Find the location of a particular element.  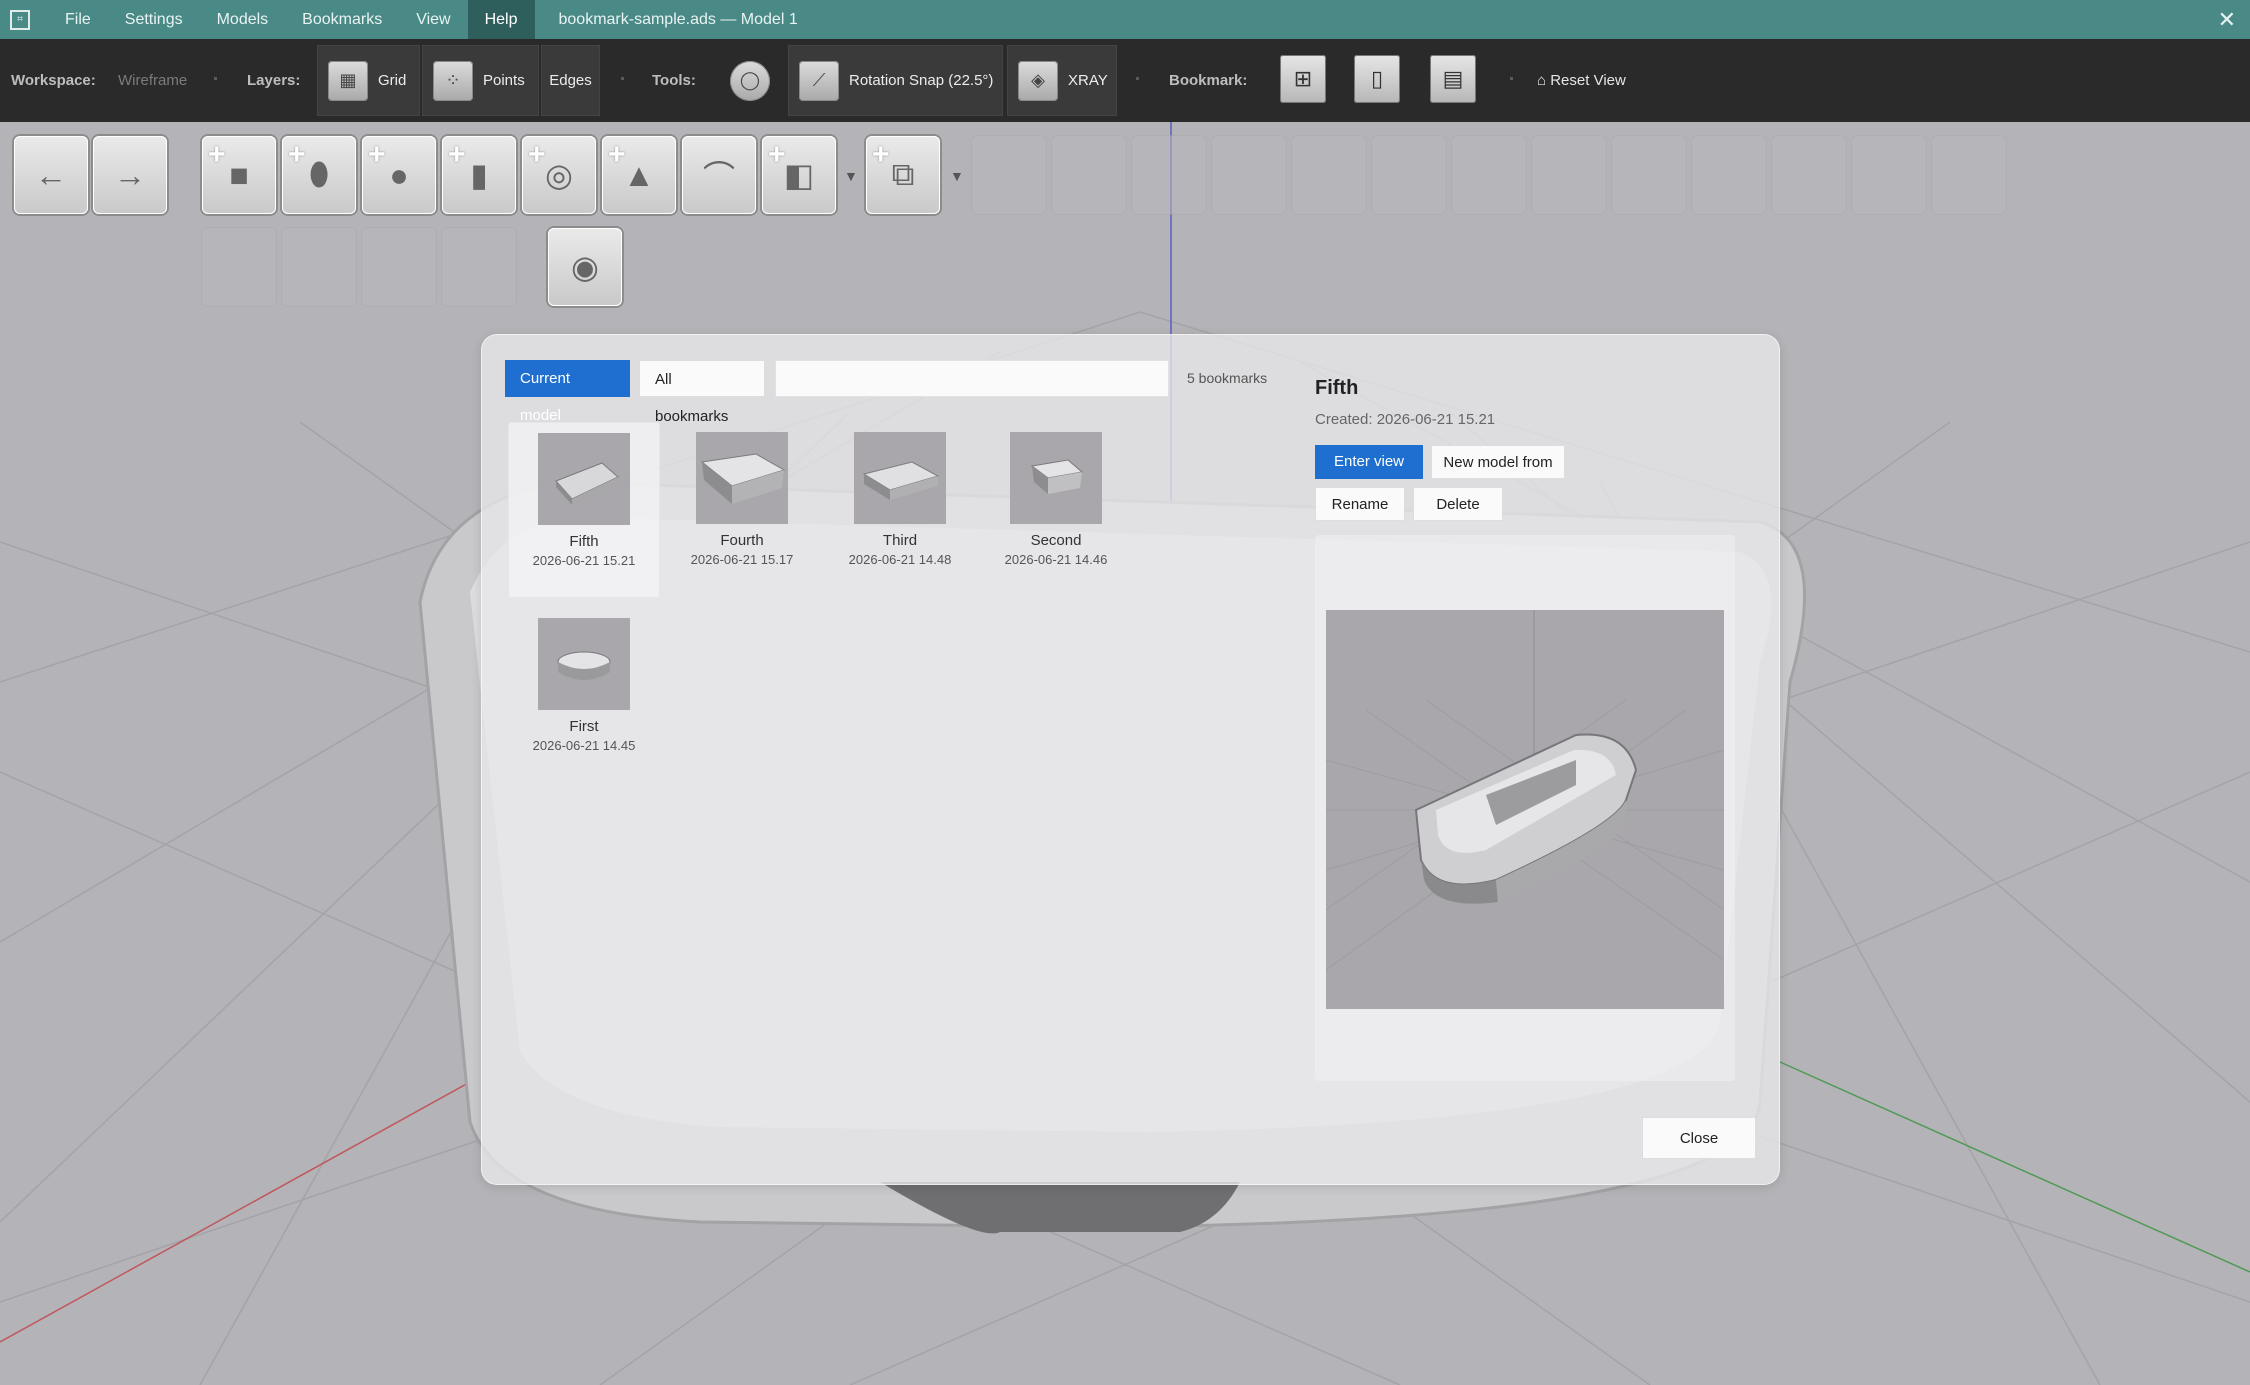

measure-tool: ◯ is located at coordinates (750, 80).